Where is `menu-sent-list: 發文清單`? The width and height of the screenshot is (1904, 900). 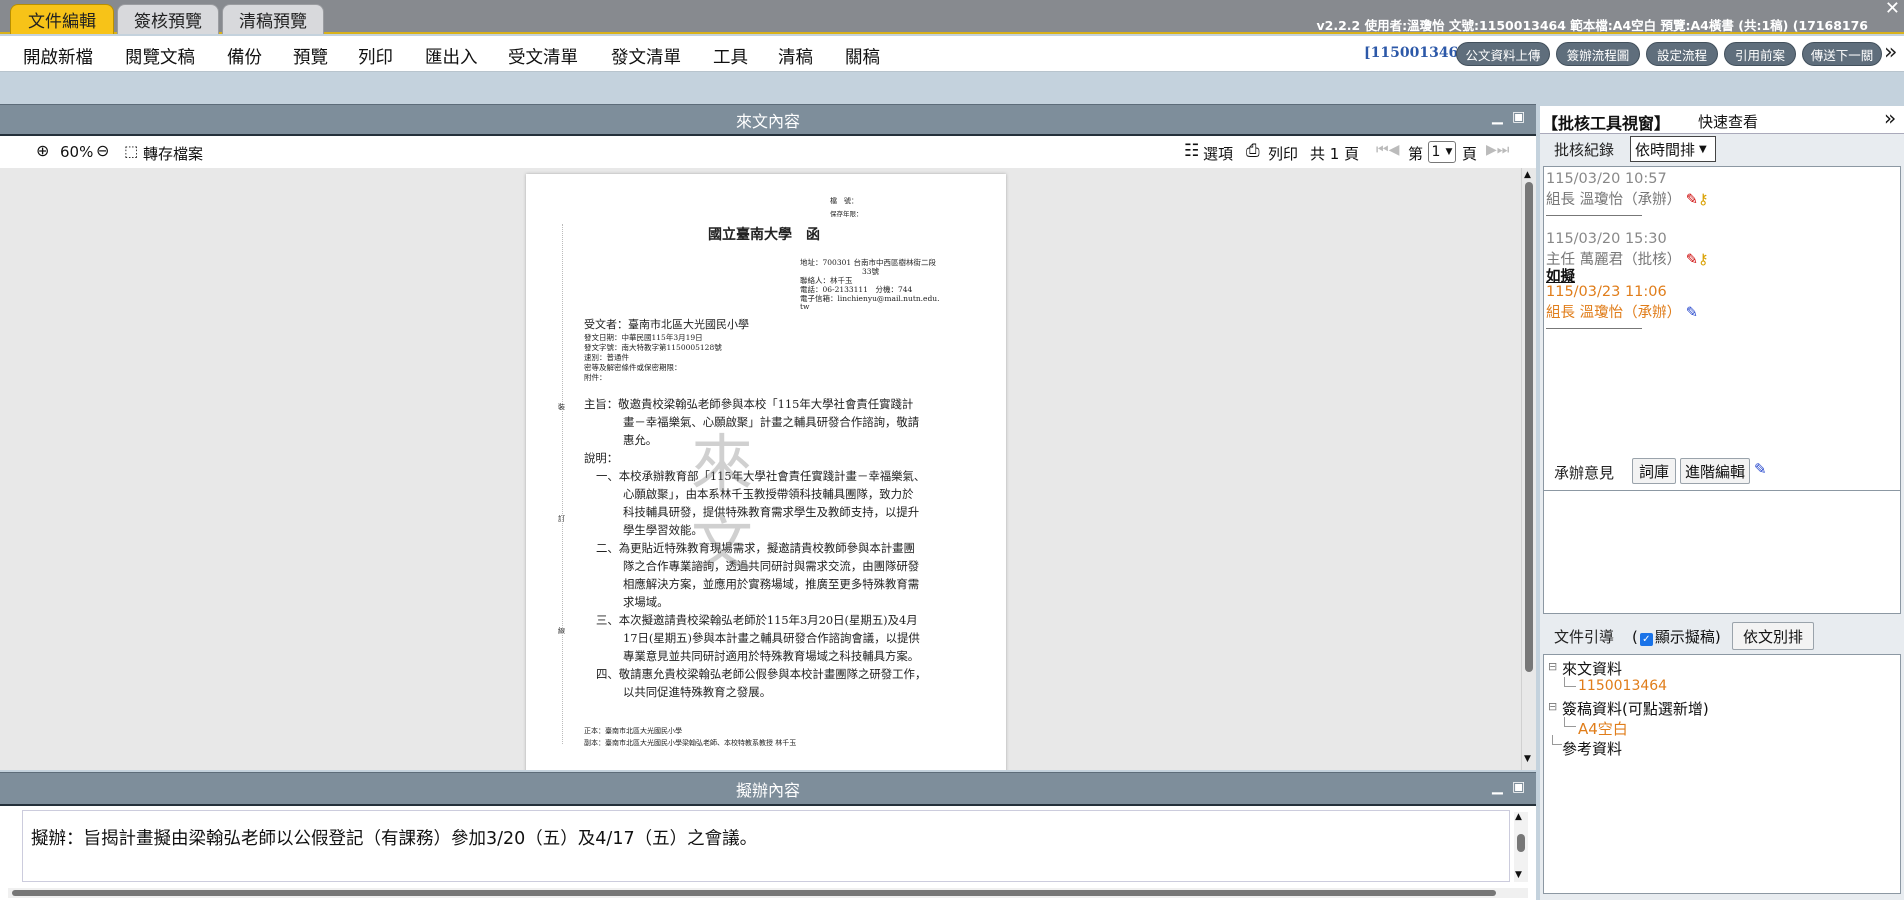
menu-sent-list: 發文清單 is located at coordinates (646, 56).